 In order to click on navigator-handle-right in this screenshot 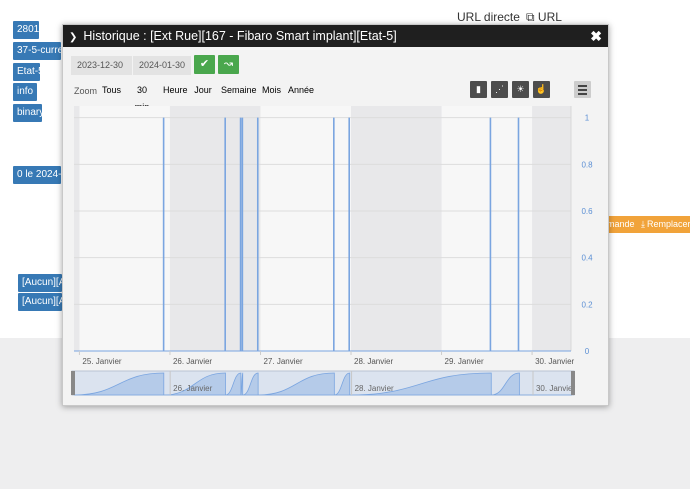, I will do `click(573, 383)`.